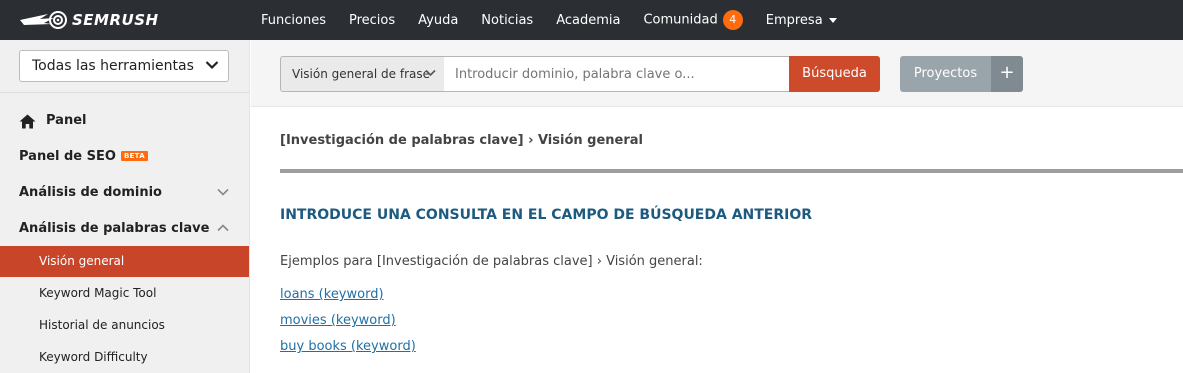  What do you see at coordinates (732, 20) in the screenshot?
I see `community-count-badge: 4` at bounding box center [732, 20].